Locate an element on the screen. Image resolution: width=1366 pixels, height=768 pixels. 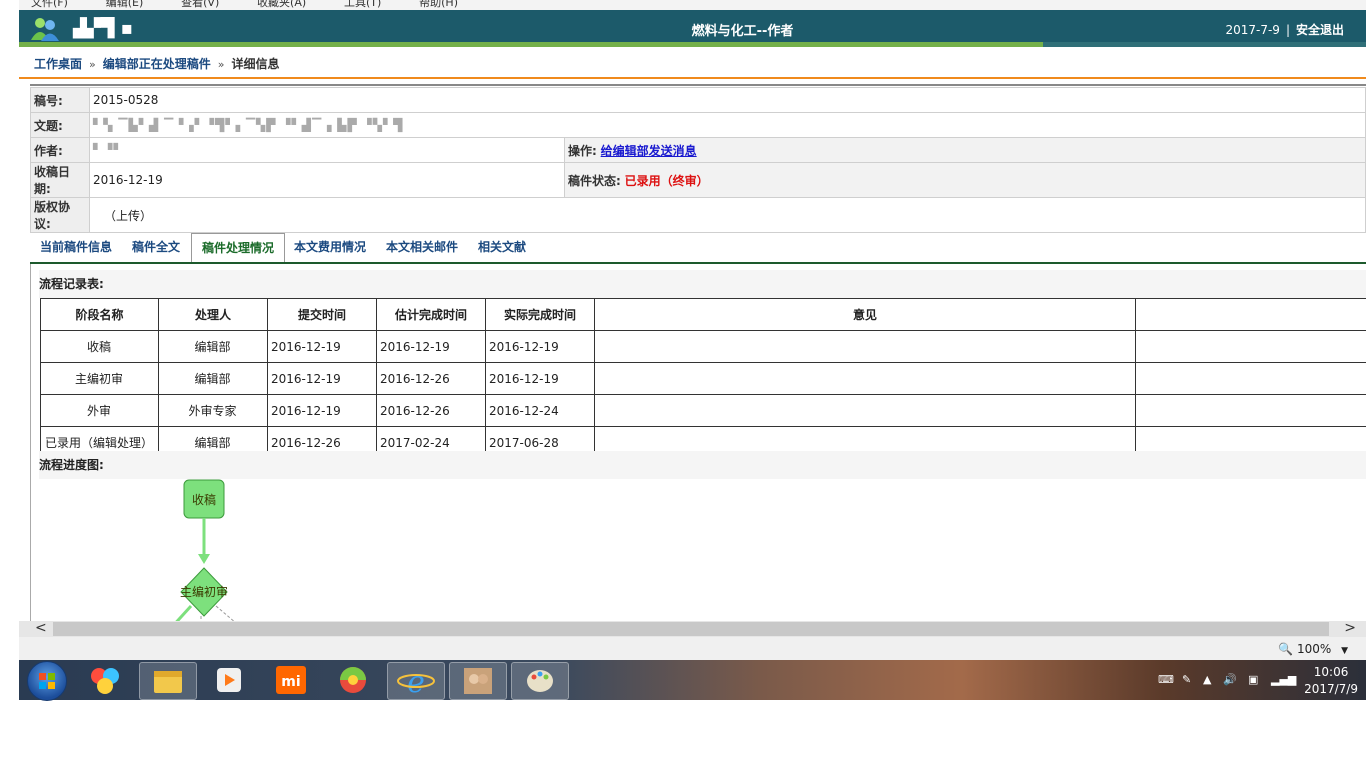
horizontal-scrollbar: < > is located at coordinates (692, 628).